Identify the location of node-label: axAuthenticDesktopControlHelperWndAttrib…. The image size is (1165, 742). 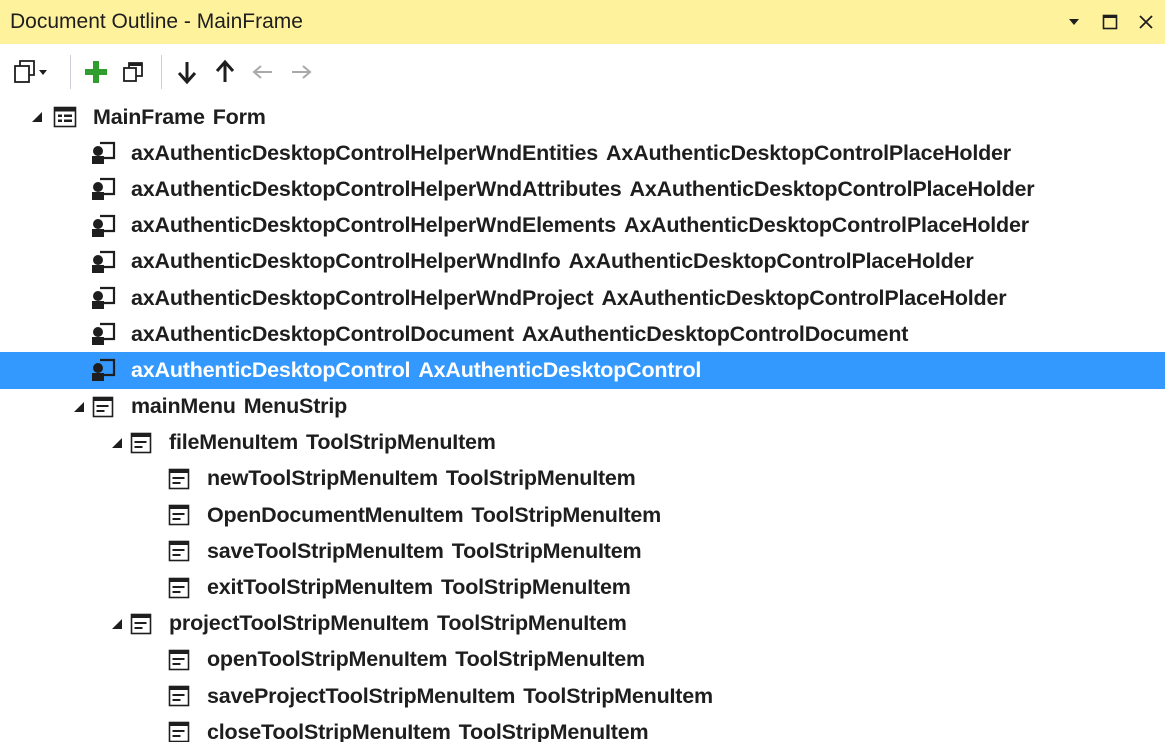
(583, 188).